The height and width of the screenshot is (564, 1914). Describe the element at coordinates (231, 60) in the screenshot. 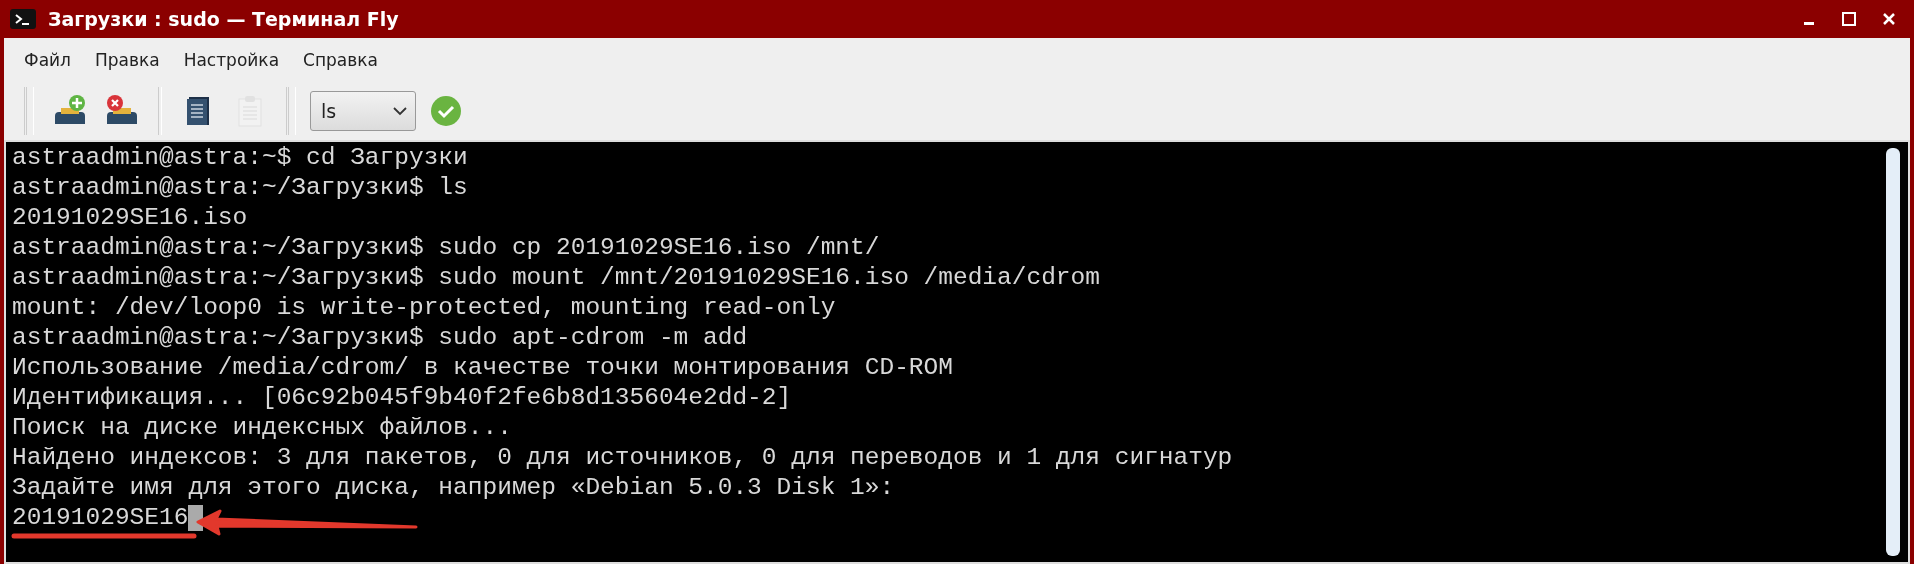

I see `menu-item: Настройка` at that location.